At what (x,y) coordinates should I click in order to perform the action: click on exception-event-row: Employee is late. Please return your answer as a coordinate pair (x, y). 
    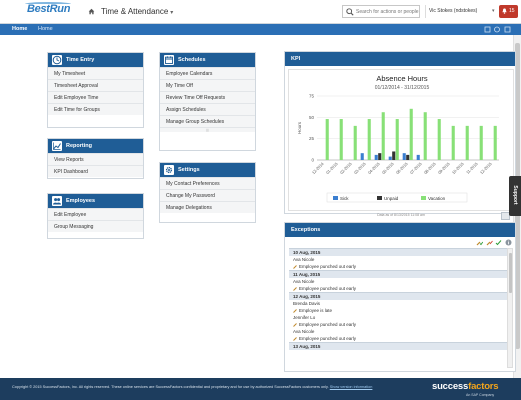
    Looking at the image, I should click on (398, 310).